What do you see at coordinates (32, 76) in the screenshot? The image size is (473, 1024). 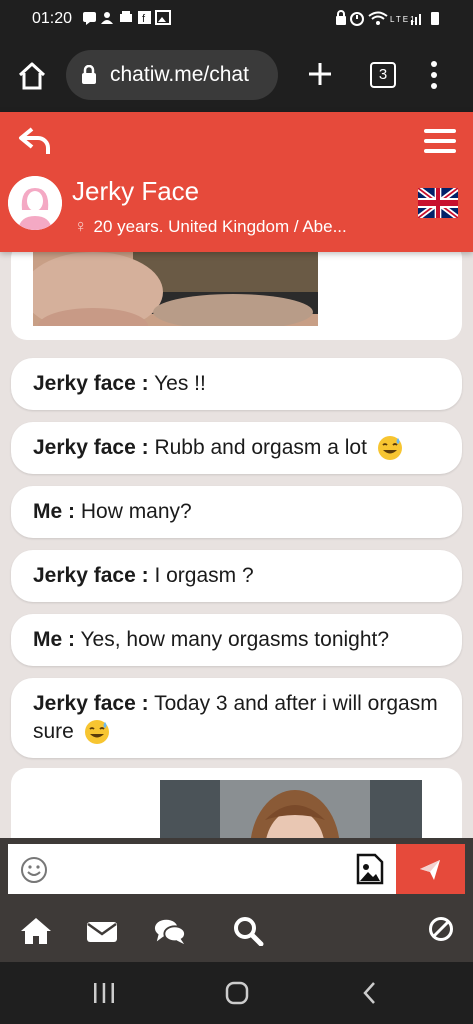 I see `browser-home-icon` at bounding box center [32, 76].